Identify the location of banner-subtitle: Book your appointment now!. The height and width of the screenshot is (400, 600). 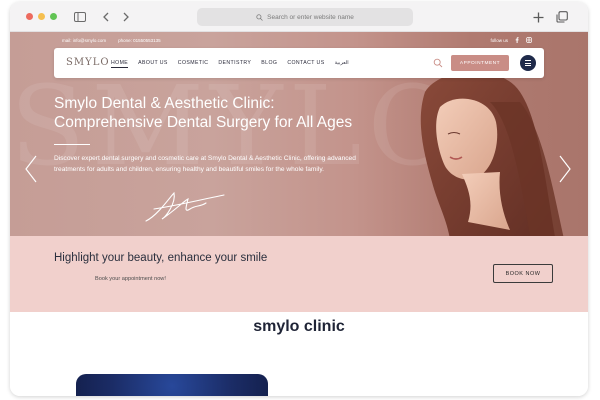
(130, 279).